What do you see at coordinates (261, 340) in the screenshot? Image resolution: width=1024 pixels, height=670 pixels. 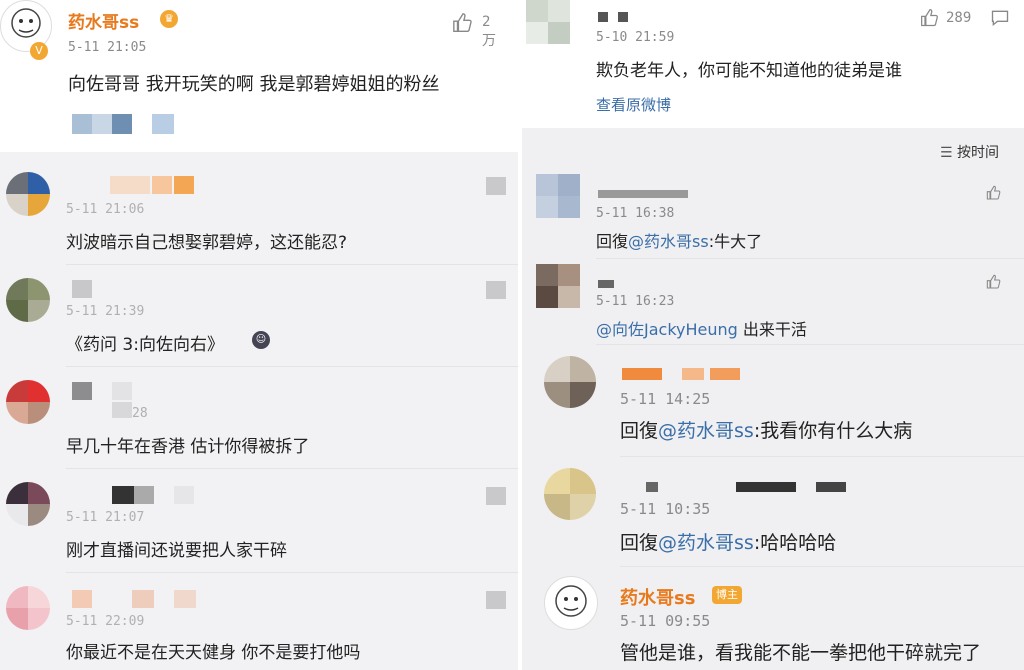 I see `emoji-icon: ☺` at bounding box center [261, 340].